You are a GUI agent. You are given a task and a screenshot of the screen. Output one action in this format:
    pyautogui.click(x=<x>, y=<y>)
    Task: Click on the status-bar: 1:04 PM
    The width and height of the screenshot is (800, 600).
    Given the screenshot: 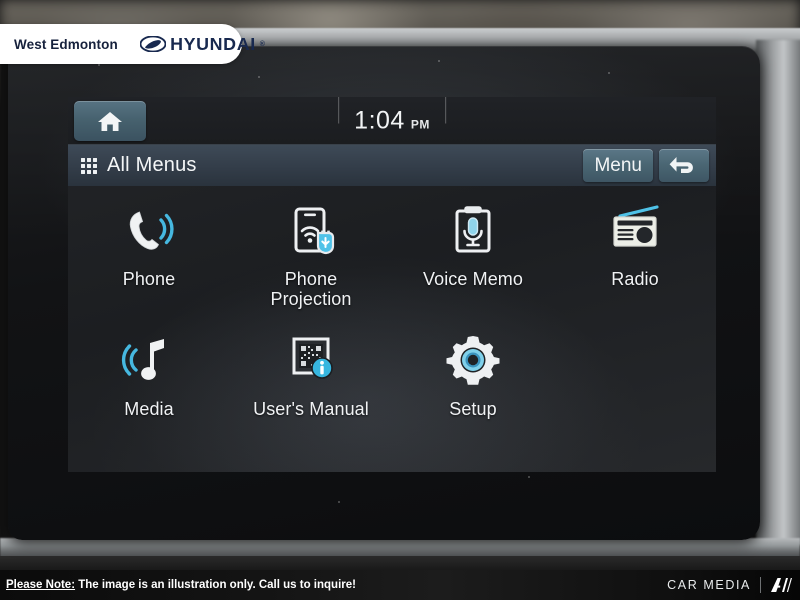 What is the action you would take?
    pyautogui.click(x=392, y=120)
    